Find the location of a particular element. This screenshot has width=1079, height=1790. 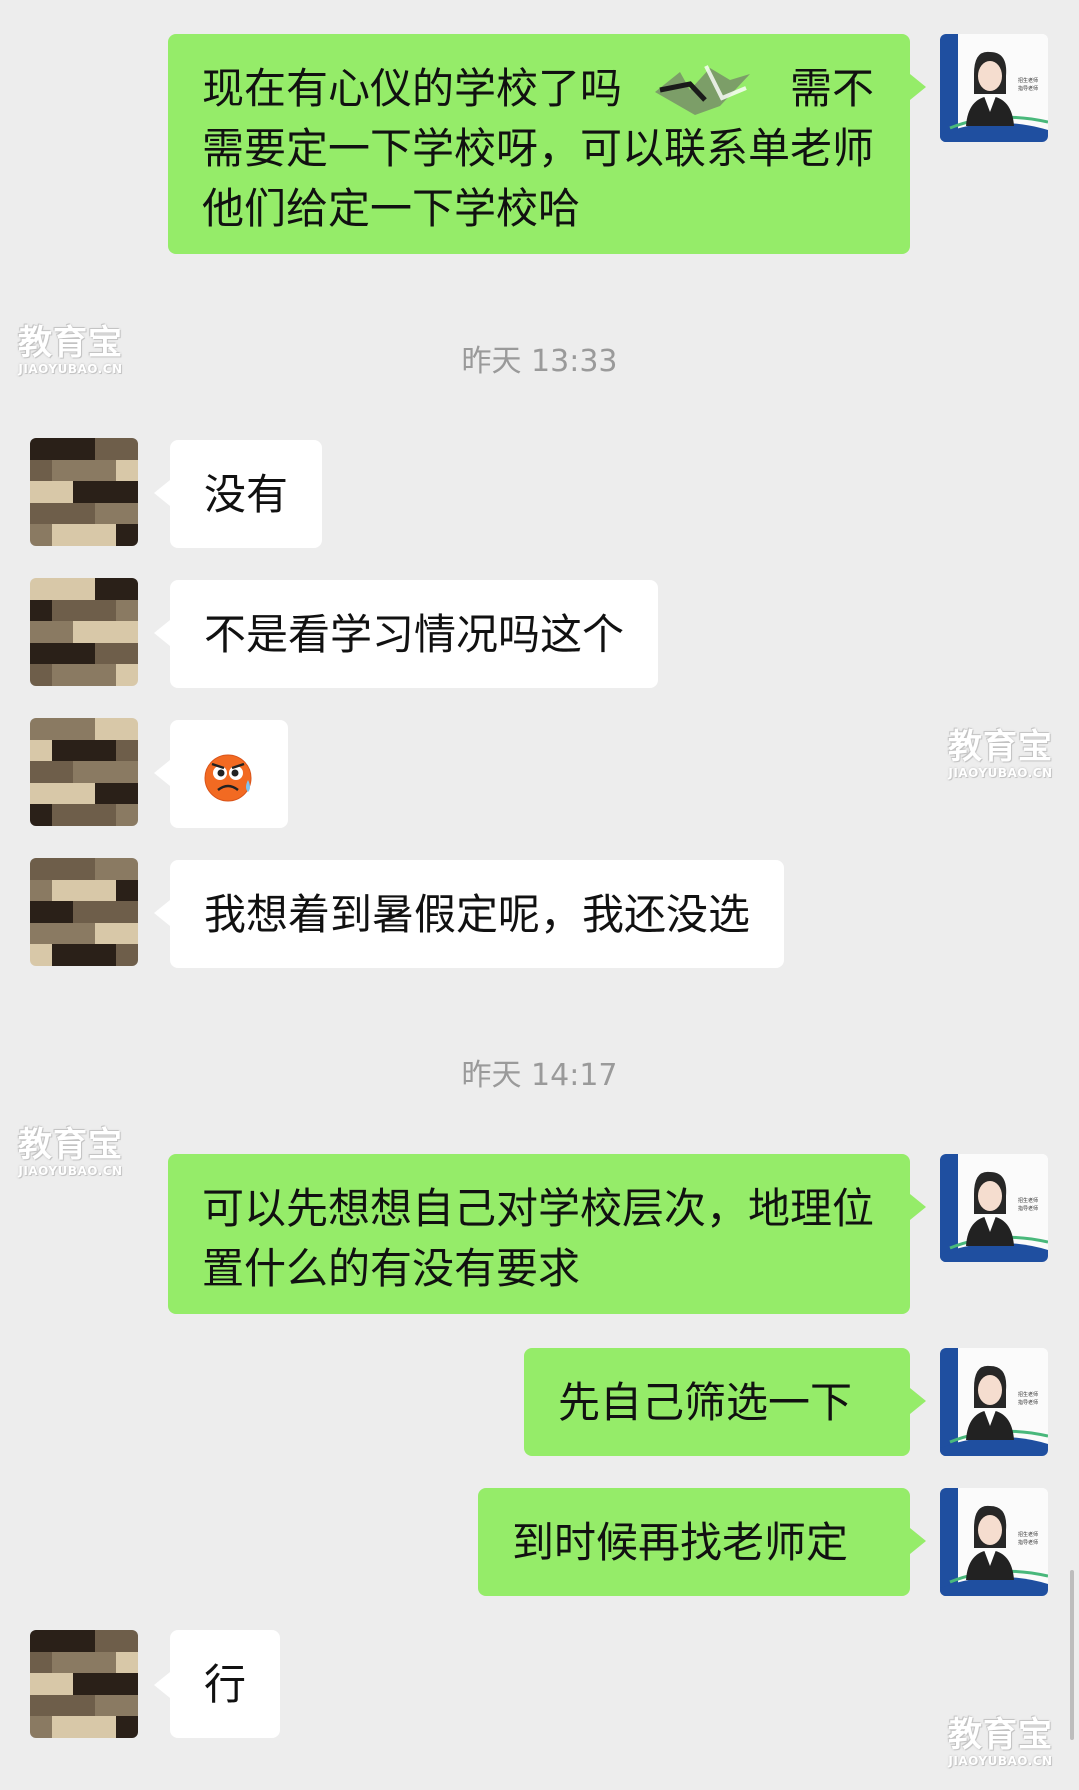

message-bubble-sent: 先自己筛选一下 is located at coordinates (717, 1402).